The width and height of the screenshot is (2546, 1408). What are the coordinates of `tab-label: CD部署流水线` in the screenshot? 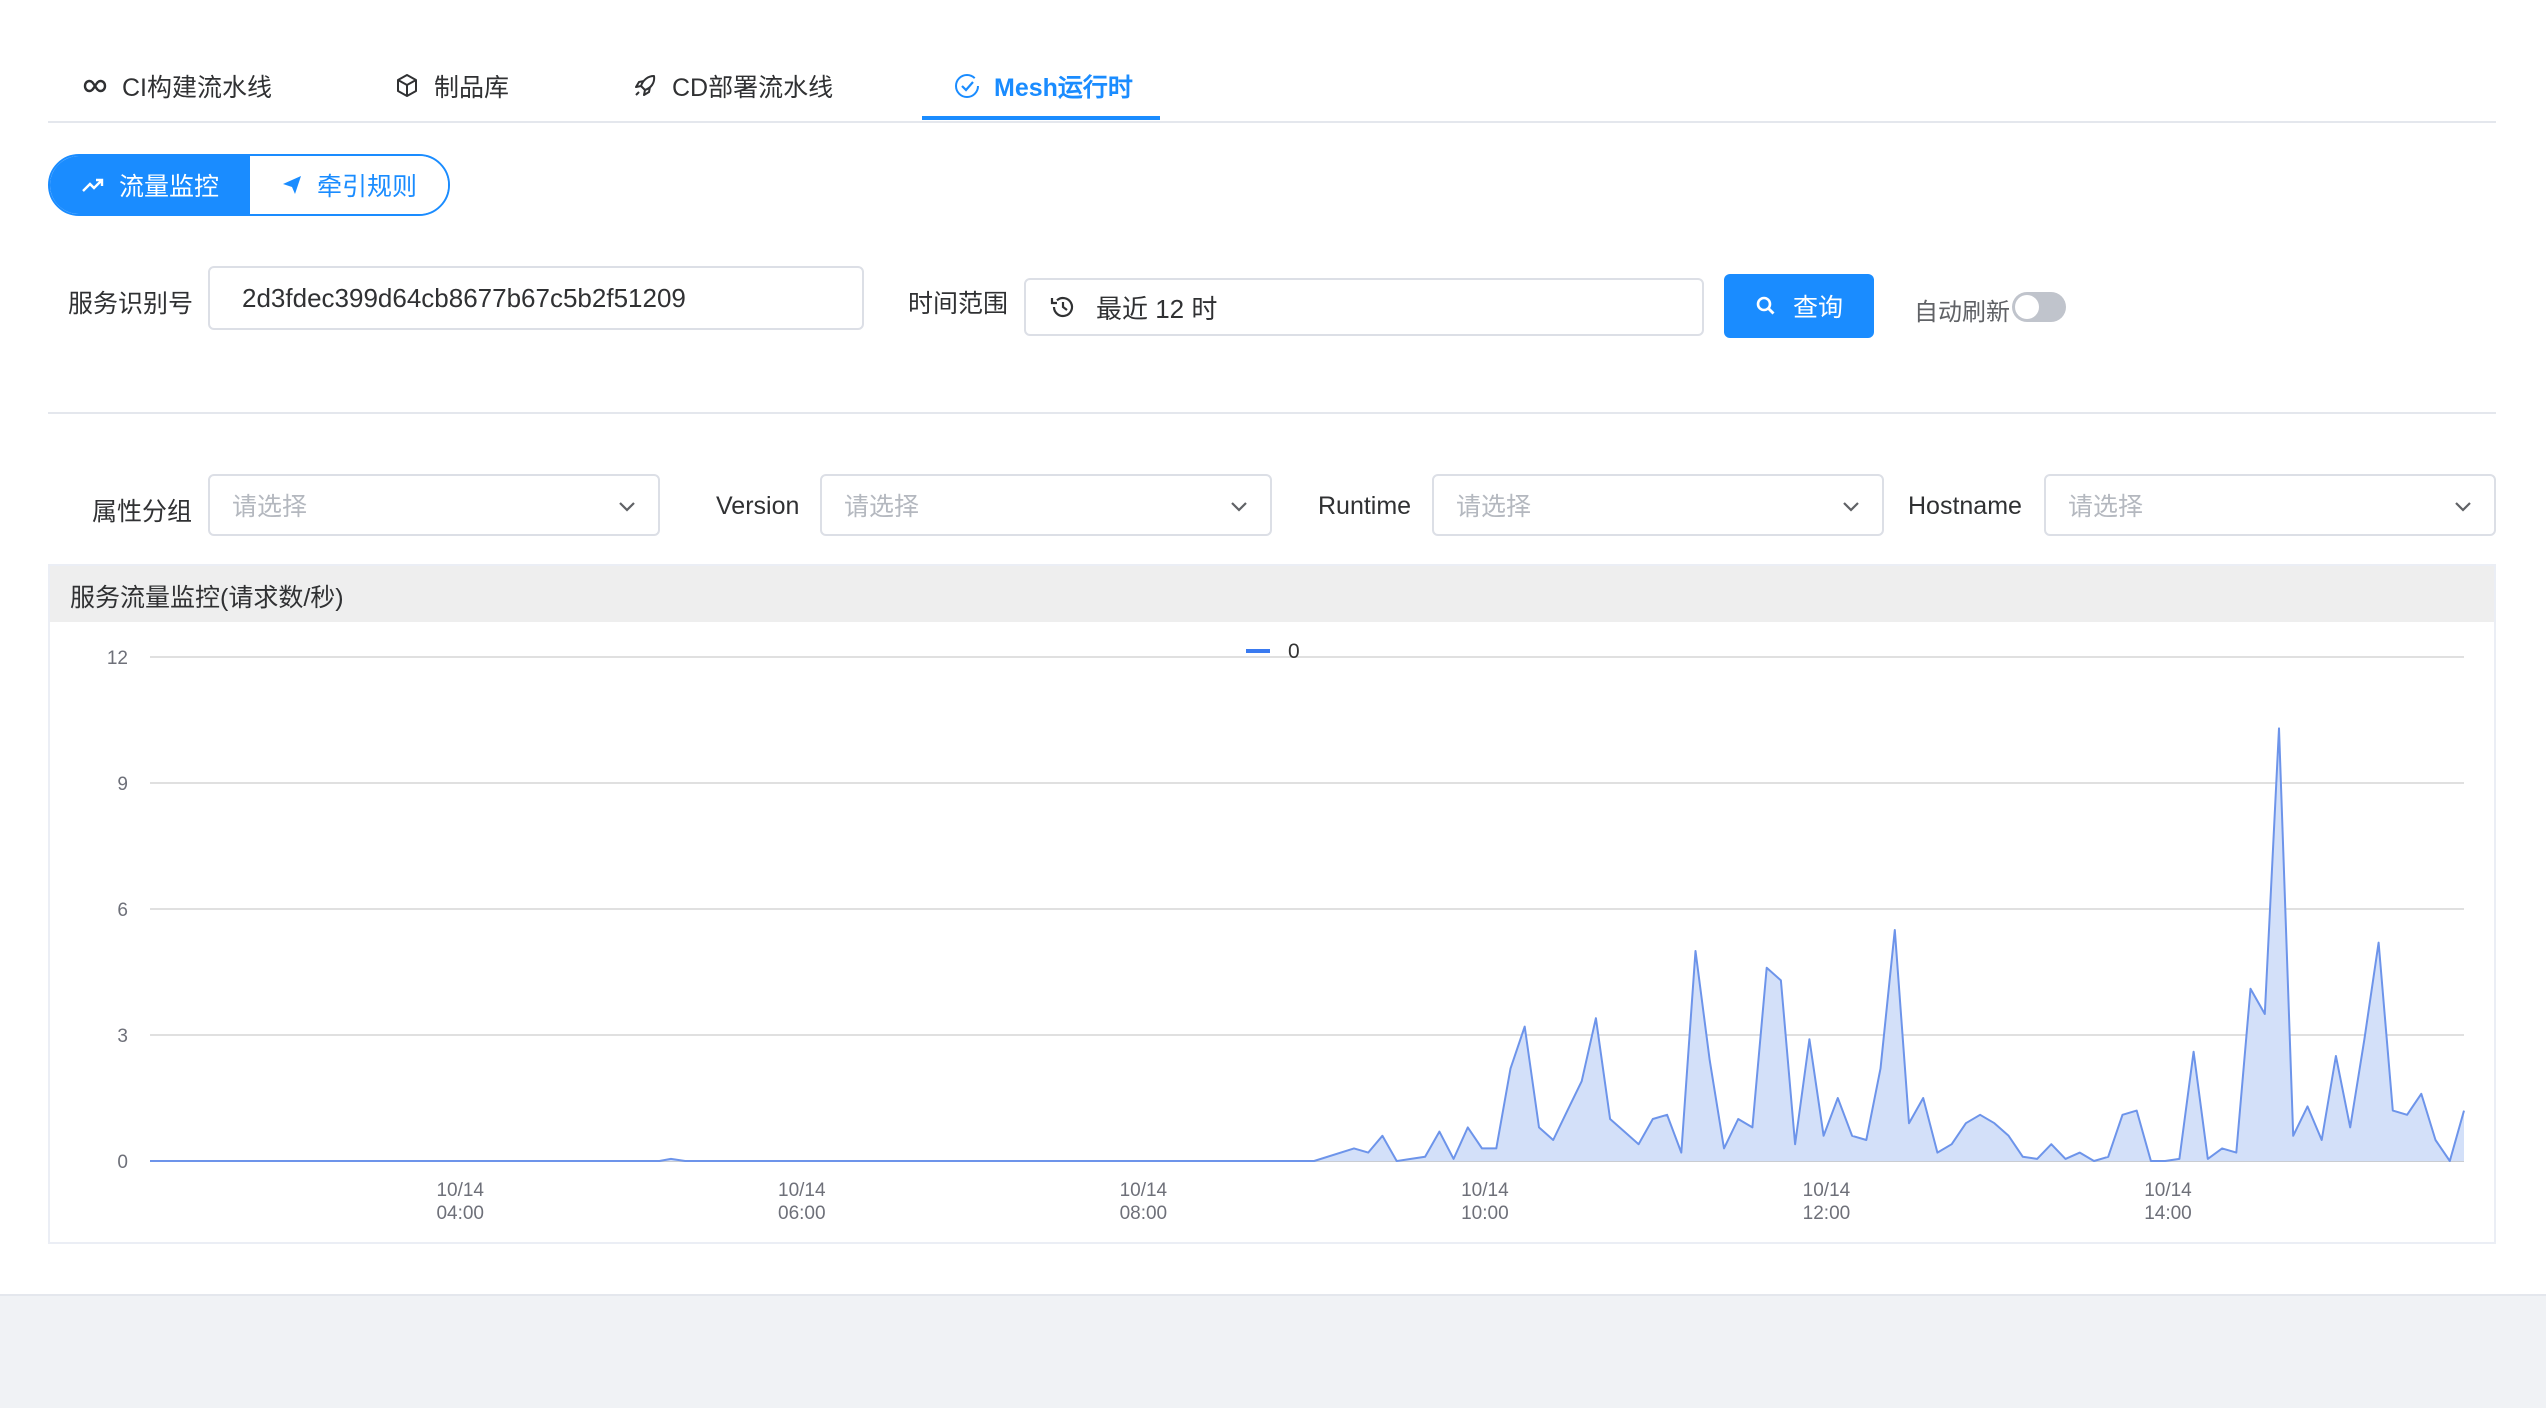 It's located at (753, 88).